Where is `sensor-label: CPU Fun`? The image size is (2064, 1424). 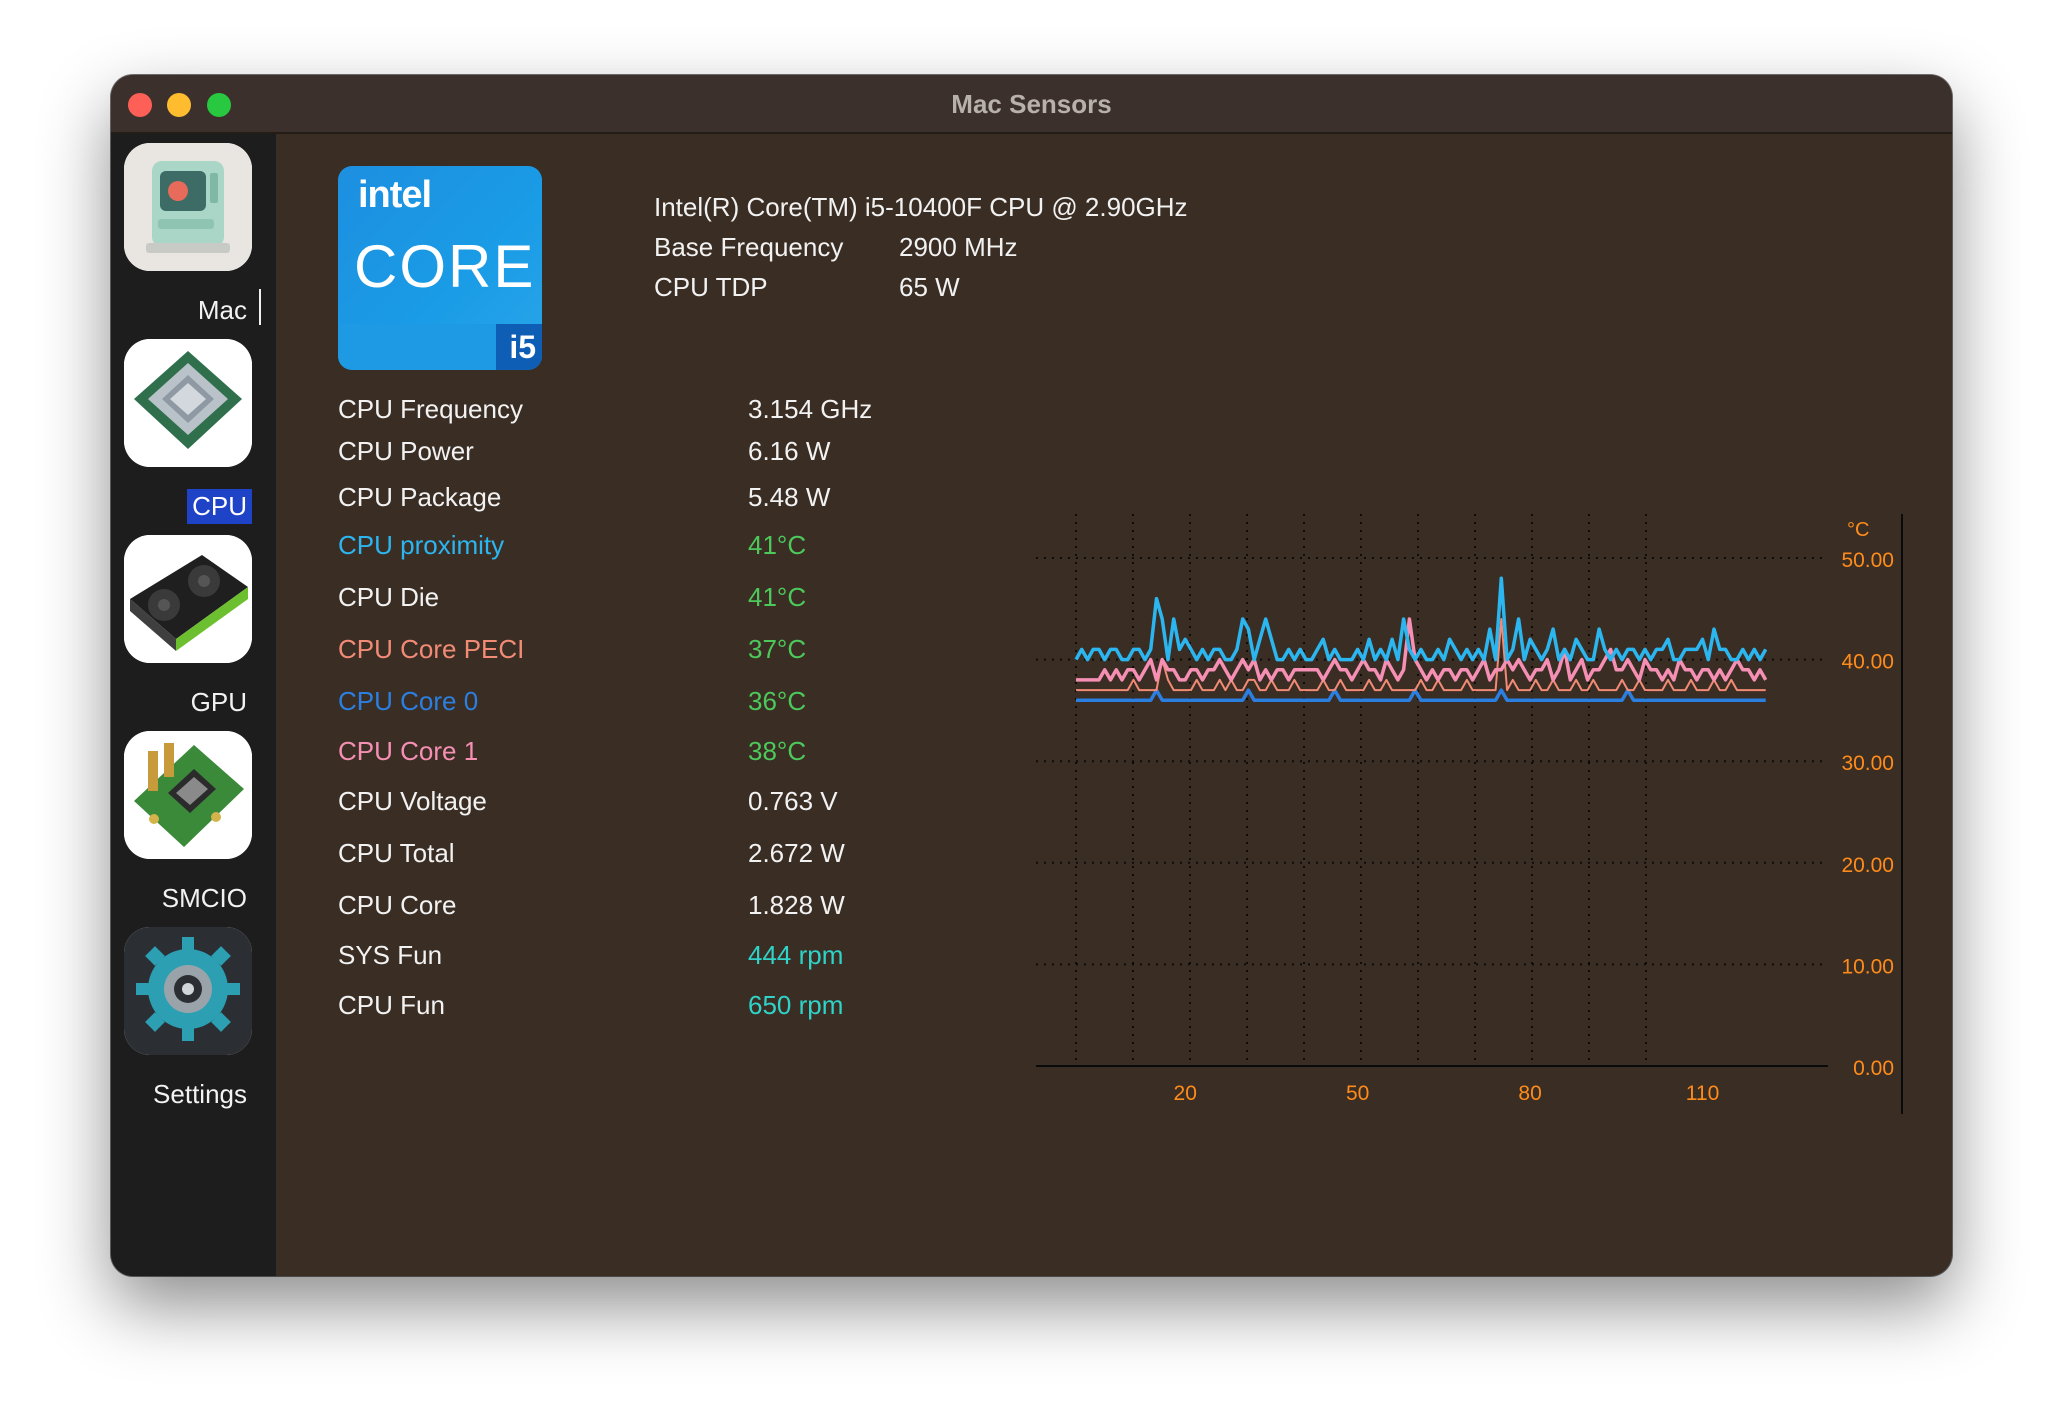
sensor-label: CPU Fun is located at coordinates (391, 1005).